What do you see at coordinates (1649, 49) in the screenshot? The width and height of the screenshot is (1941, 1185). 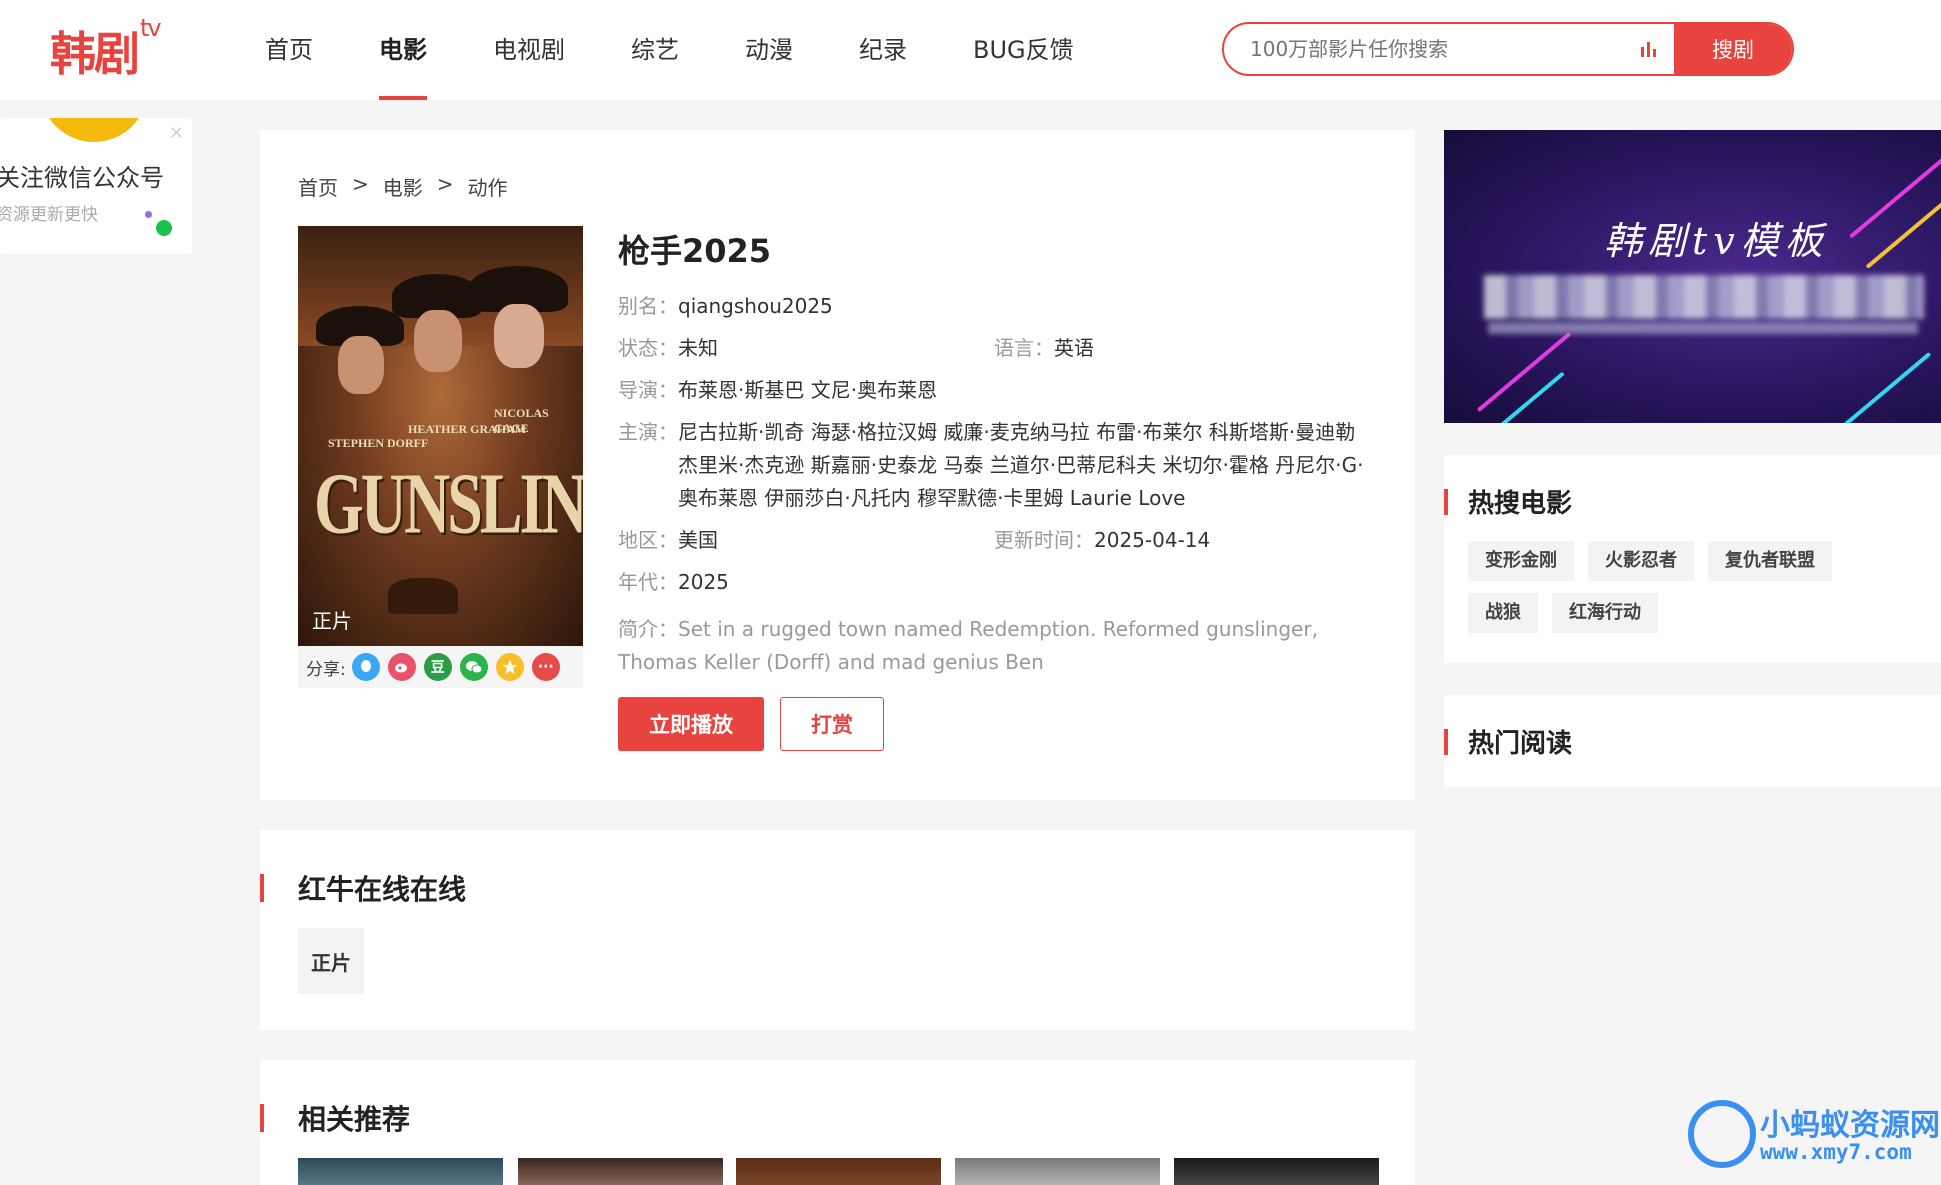 I see `hot-chart-icon` at bounding box center [1649, 49].